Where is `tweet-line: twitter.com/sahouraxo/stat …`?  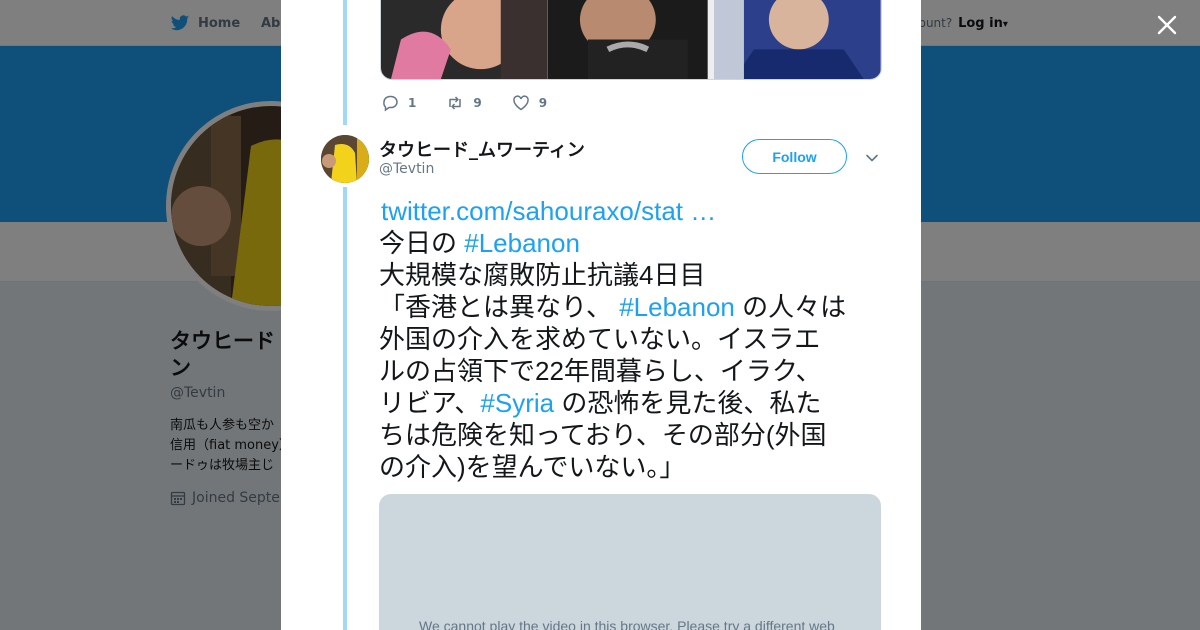
tweet-line: twitter.com/sahouraxo/stat … is located at coordinates (635, 211).